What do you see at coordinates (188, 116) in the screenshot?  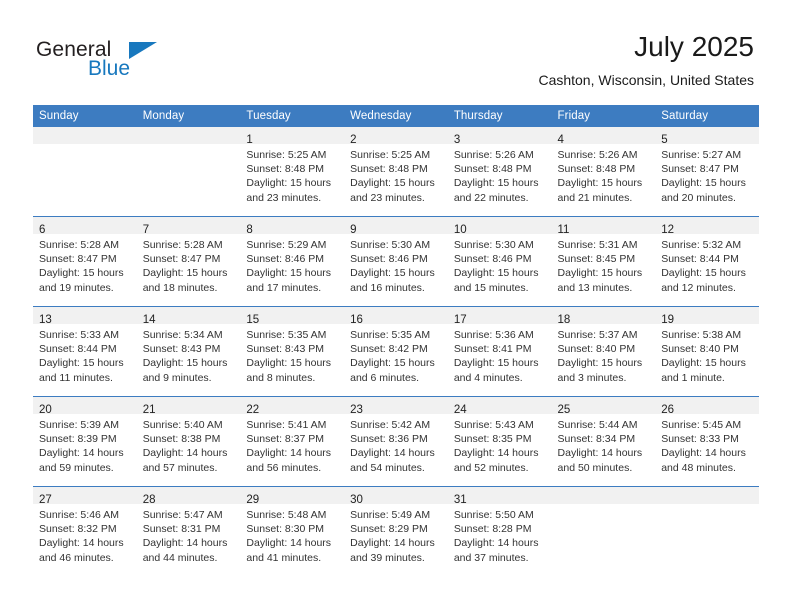 I see `weekday-header-monday: Monday` at bounding box center [188, 116].